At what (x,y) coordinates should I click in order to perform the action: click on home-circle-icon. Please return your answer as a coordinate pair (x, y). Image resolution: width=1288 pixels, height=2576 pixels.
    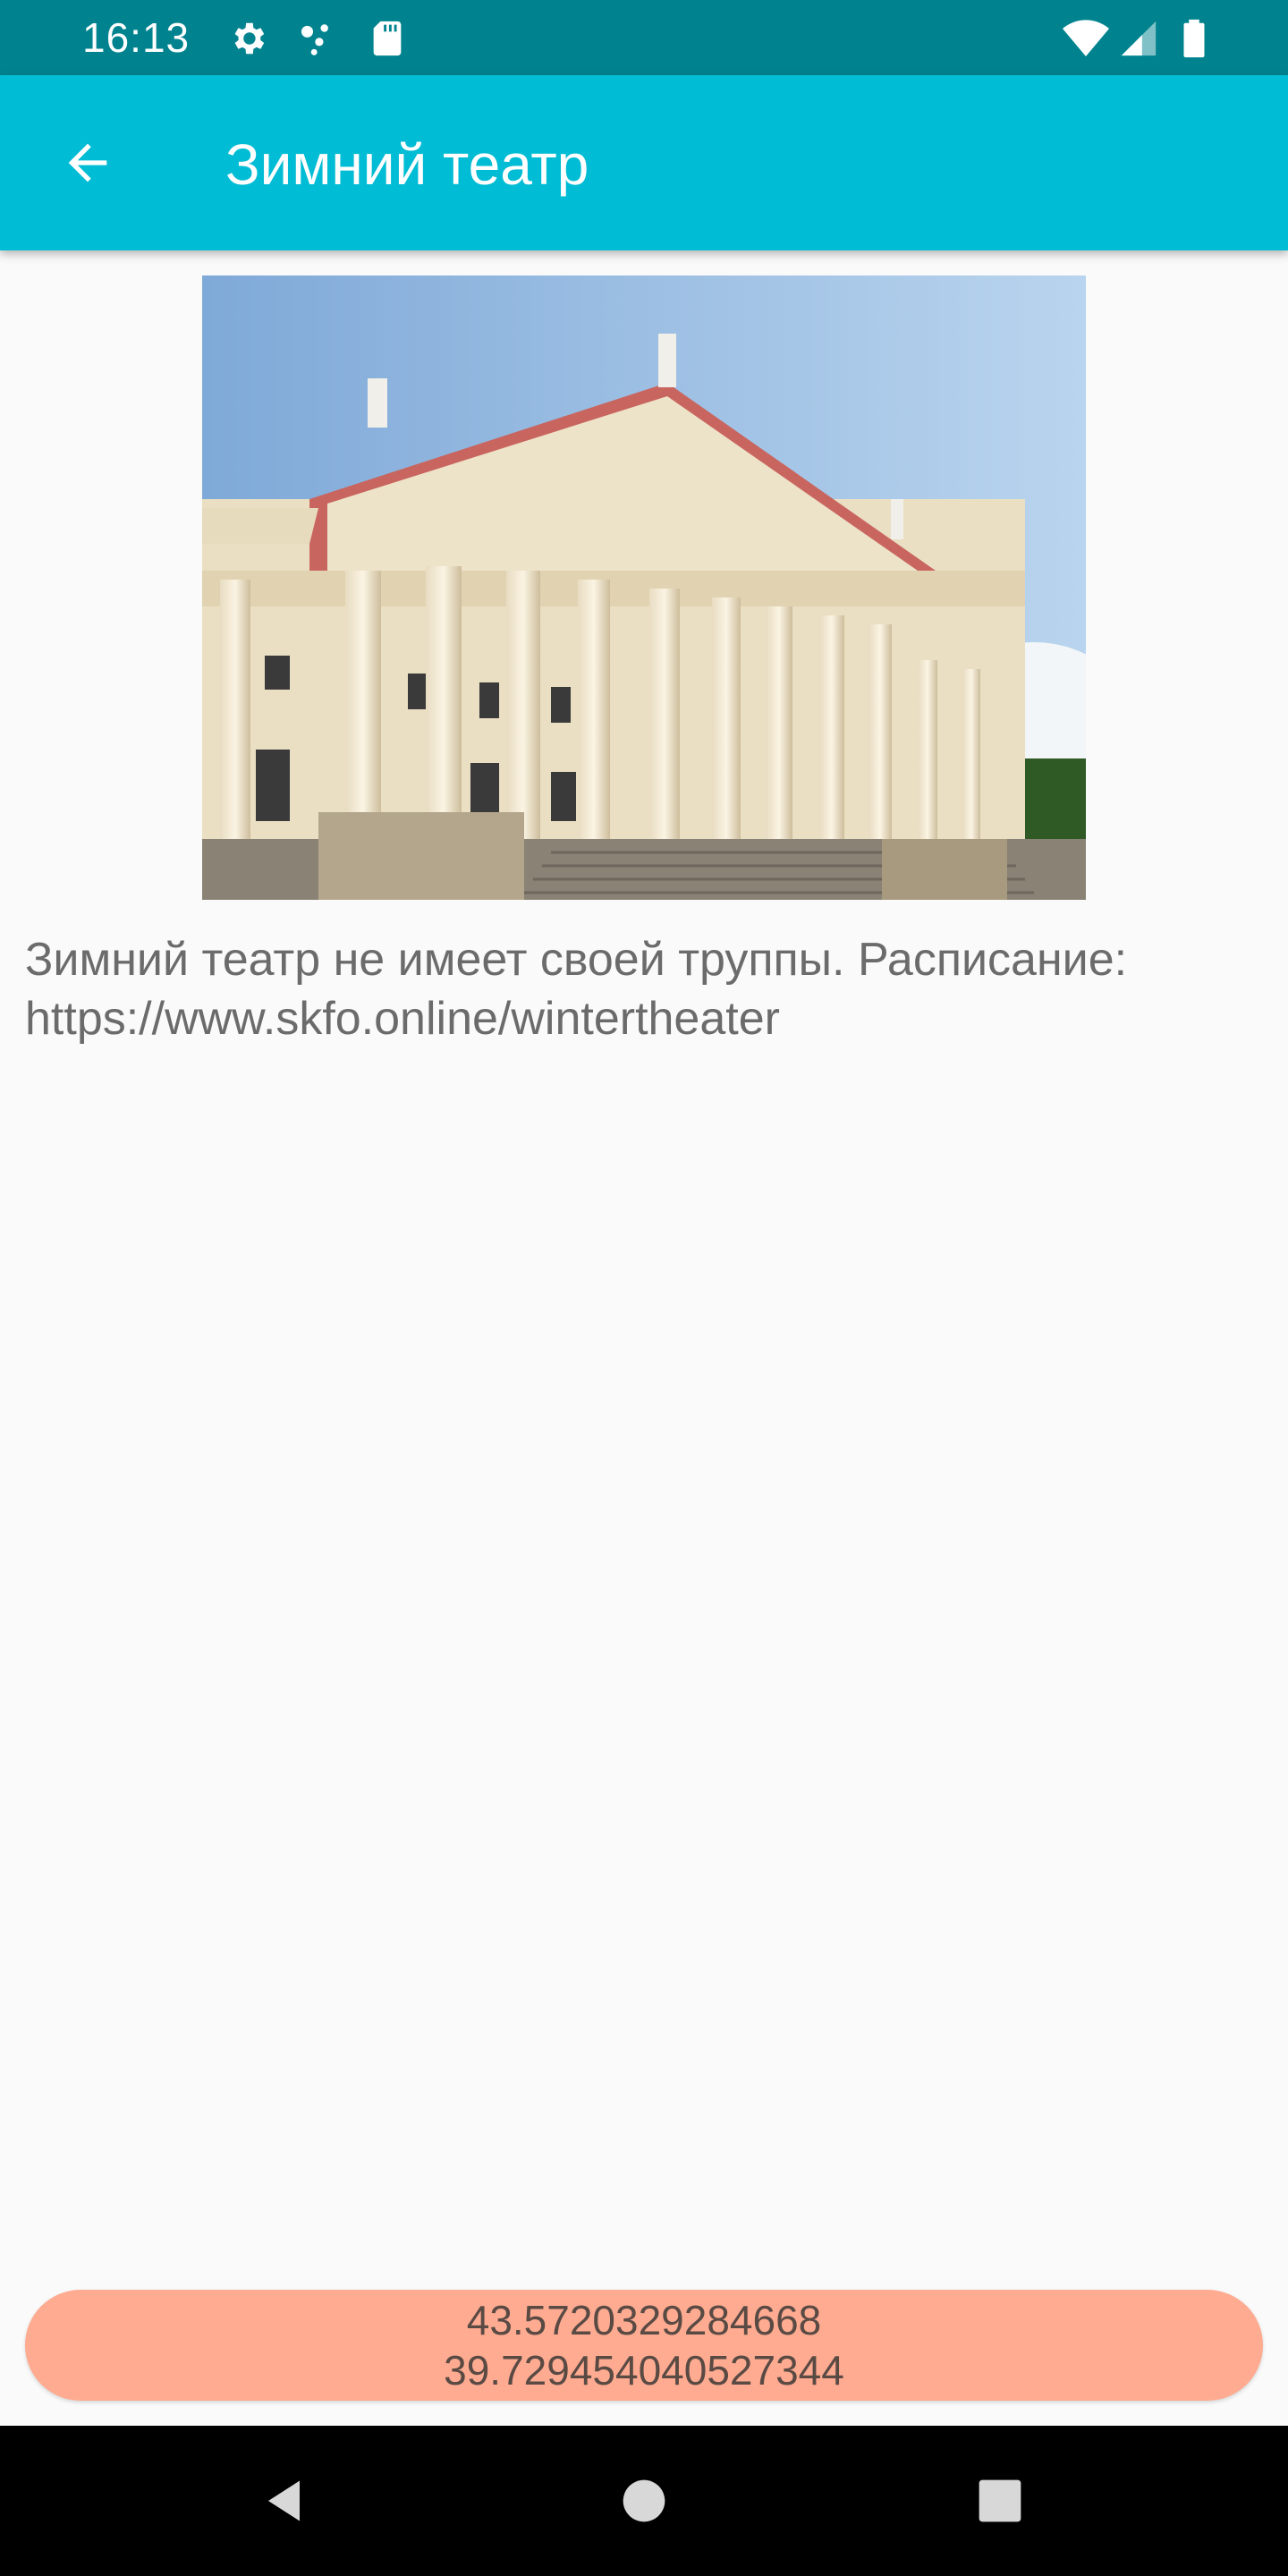
    Looking at the image, I should click on (644, 2501).